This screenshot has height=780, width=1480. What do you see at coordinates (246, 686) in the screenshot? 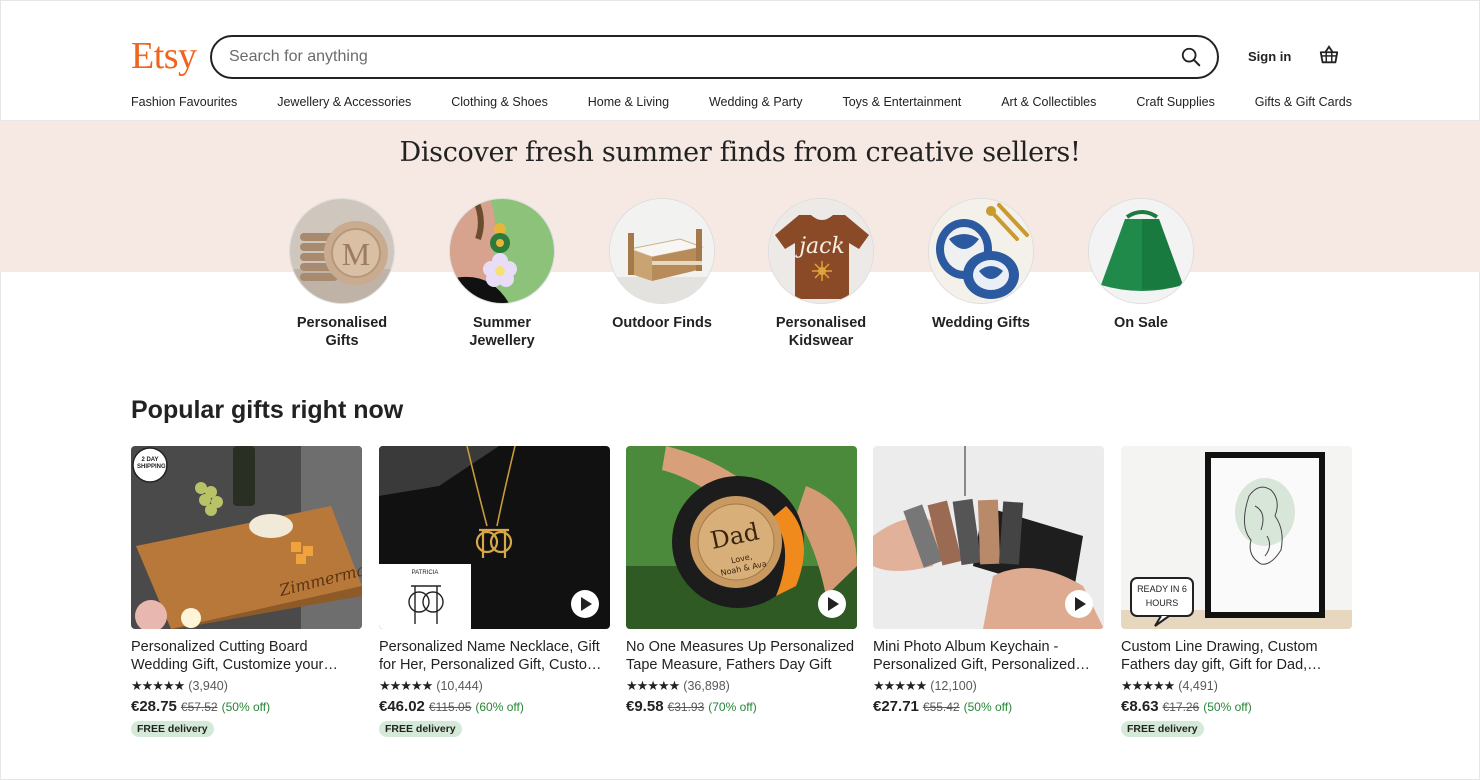
I see `product-rating: ★★★★★ (3,940)` at bounding box center [246, 686].